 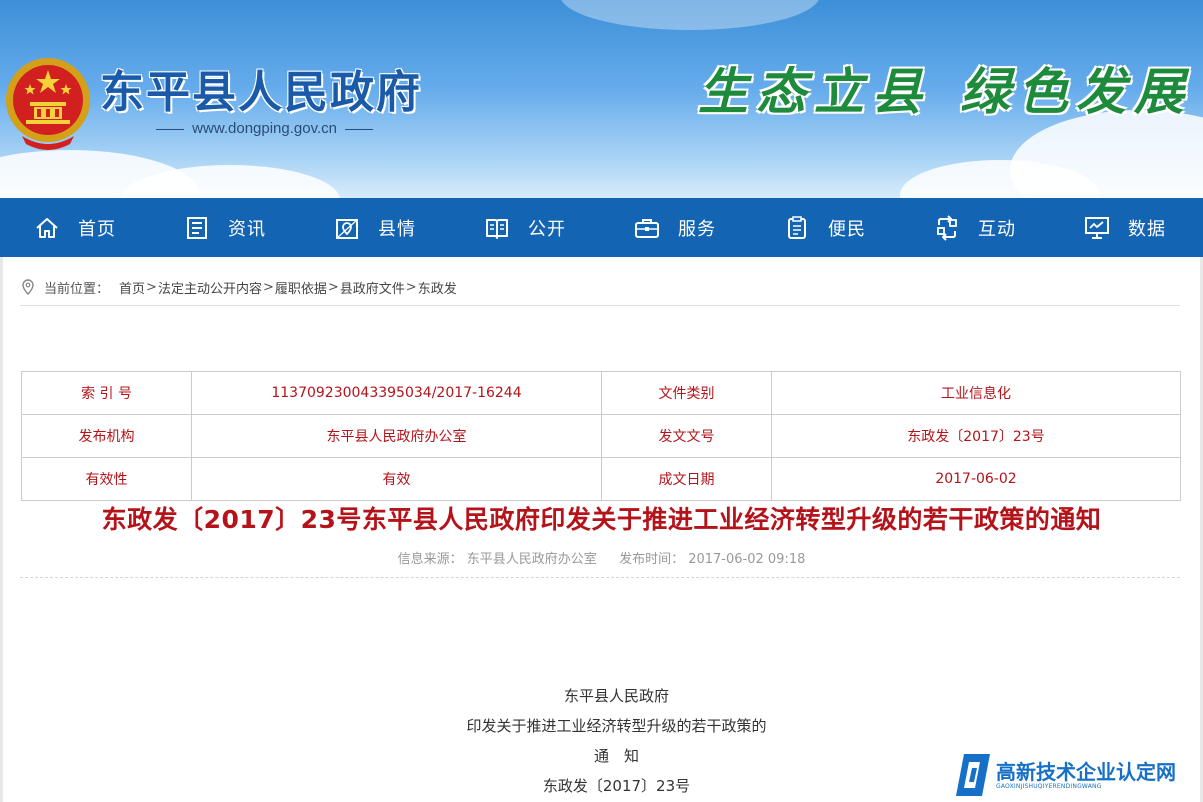 I want to click on home-icon, so click(x=47, y=227).